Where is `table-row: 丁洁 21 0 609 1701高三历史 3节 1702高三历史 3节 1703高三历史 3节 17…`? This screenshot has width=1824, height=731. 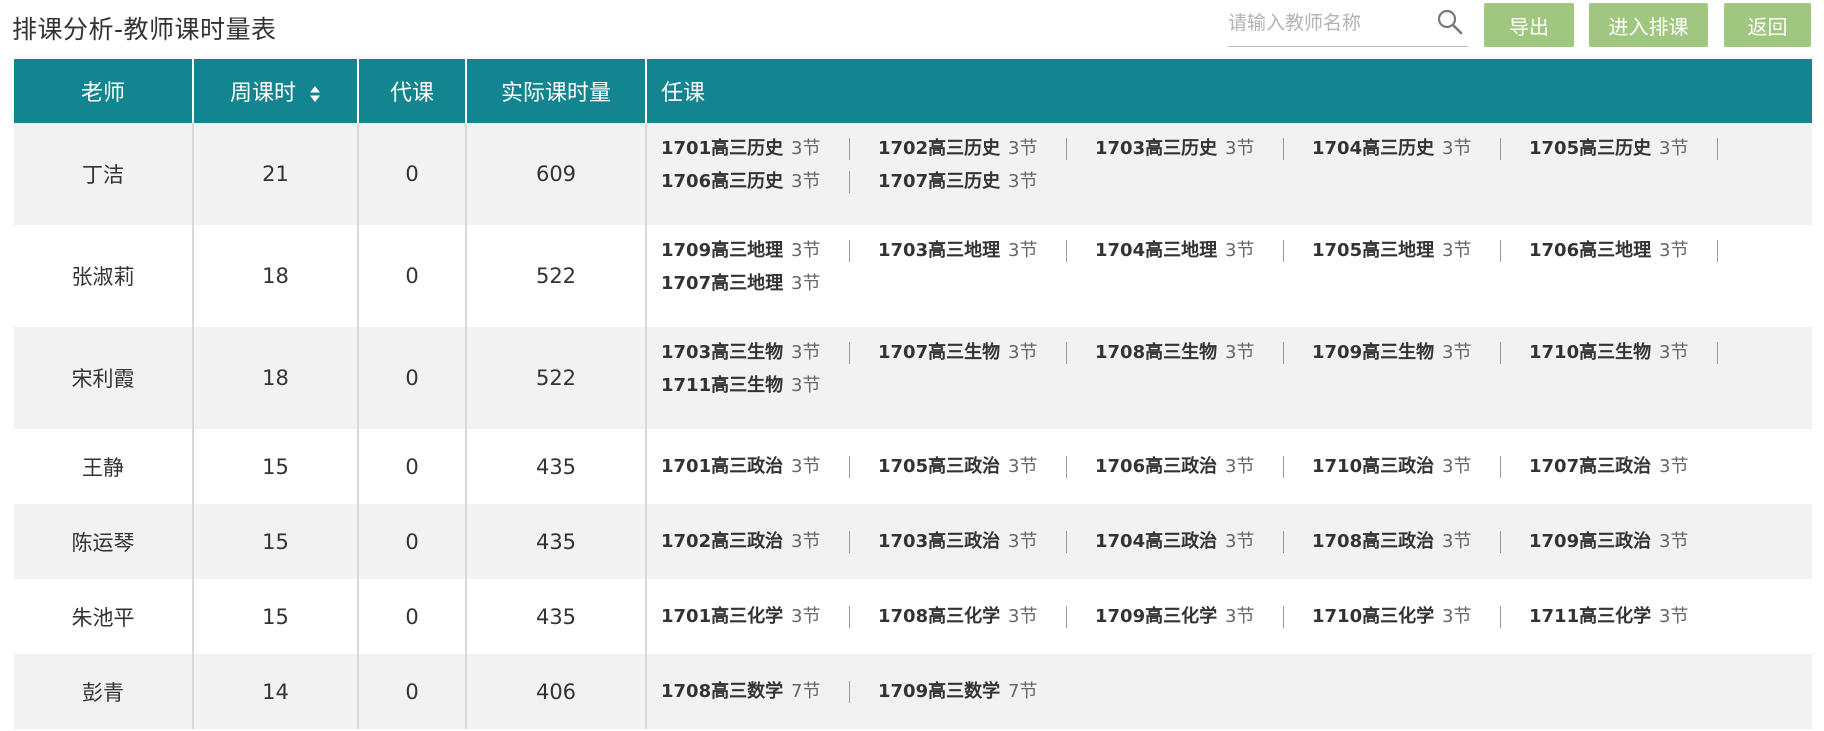
table-row: 丁洁 21 0 609 1701高三历史 3节 1702高三历史 3节 1703高三历史 3节 17… is located at coordinates (913, 174).